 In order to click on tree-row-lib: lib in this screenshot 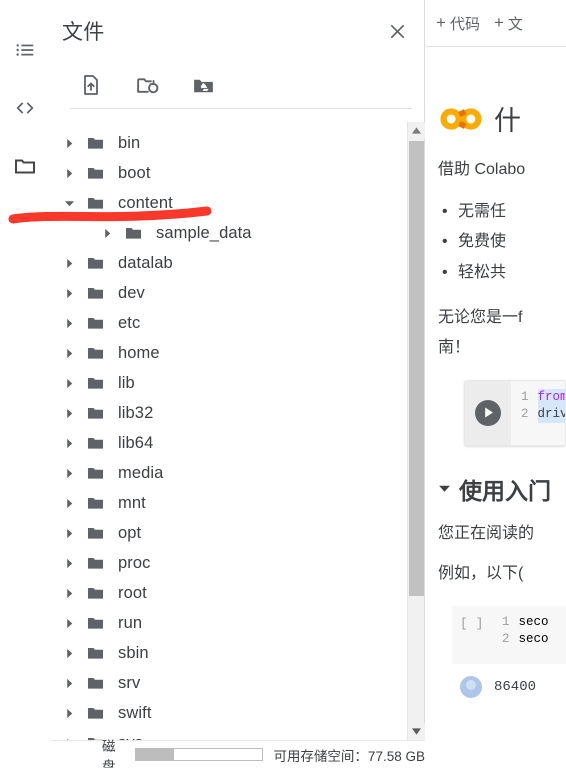, I will do `click(227, 383)`.